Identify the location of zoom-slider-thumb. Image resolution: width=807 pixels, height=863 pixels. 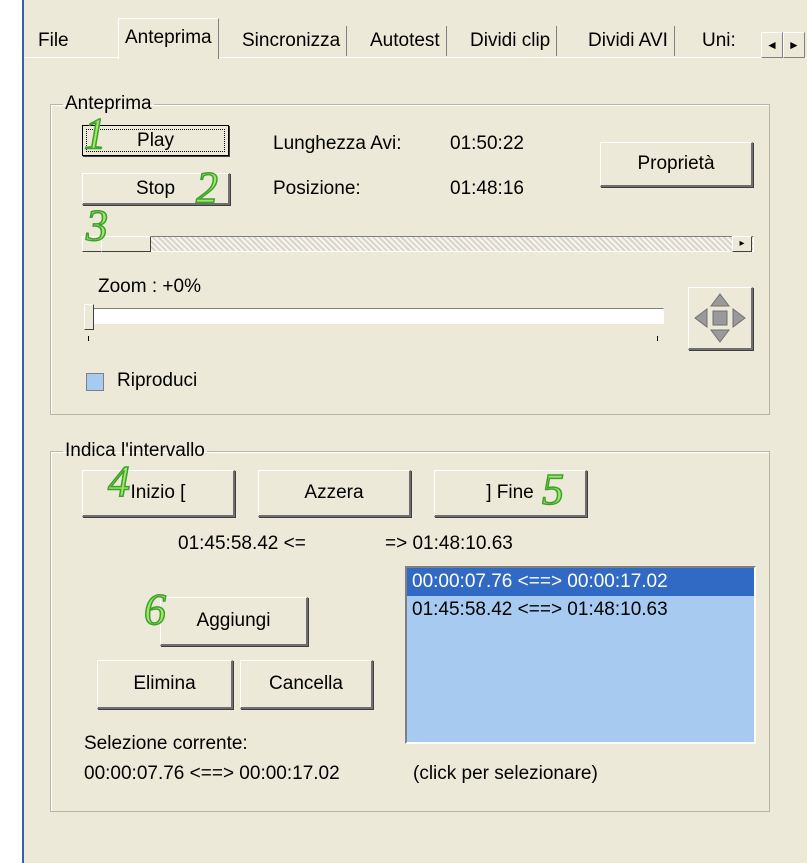
(89, 317).